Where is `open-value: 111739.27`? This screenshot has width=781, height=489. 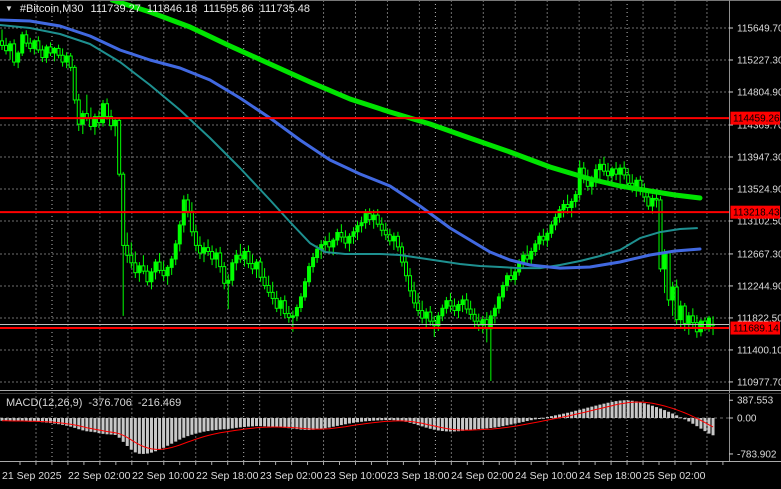 open-value: 111739.27 is located at coordinates (115, 9).